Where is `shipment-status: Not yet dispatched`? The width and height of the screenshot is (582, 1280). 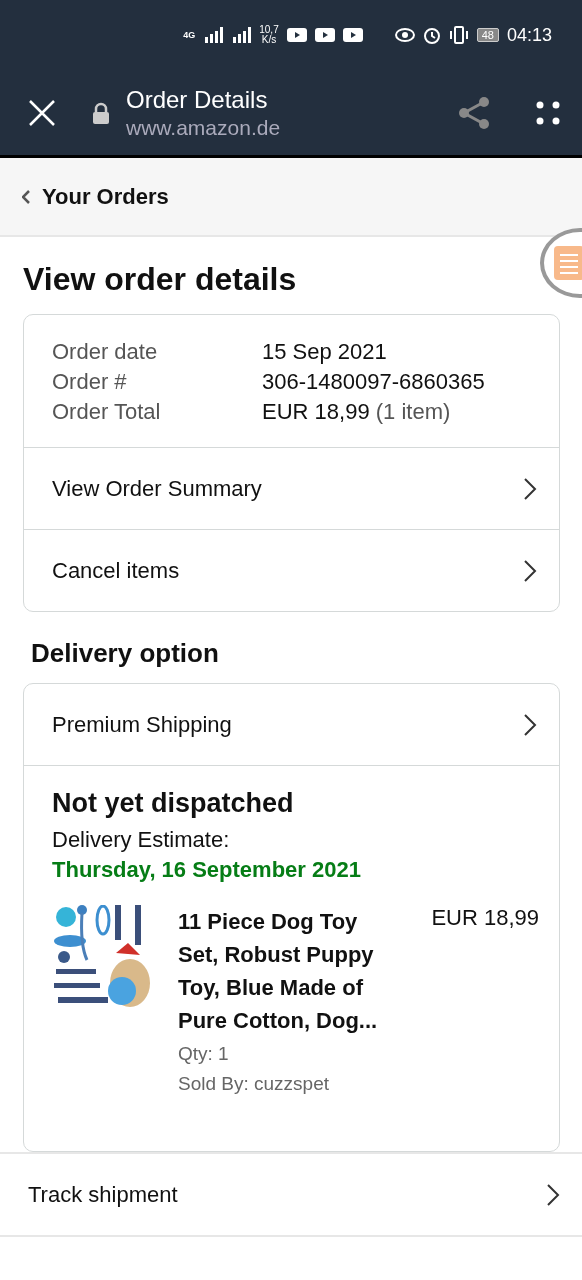
shipment-status: Not yet dispatched is located at coordinates (173, 803).